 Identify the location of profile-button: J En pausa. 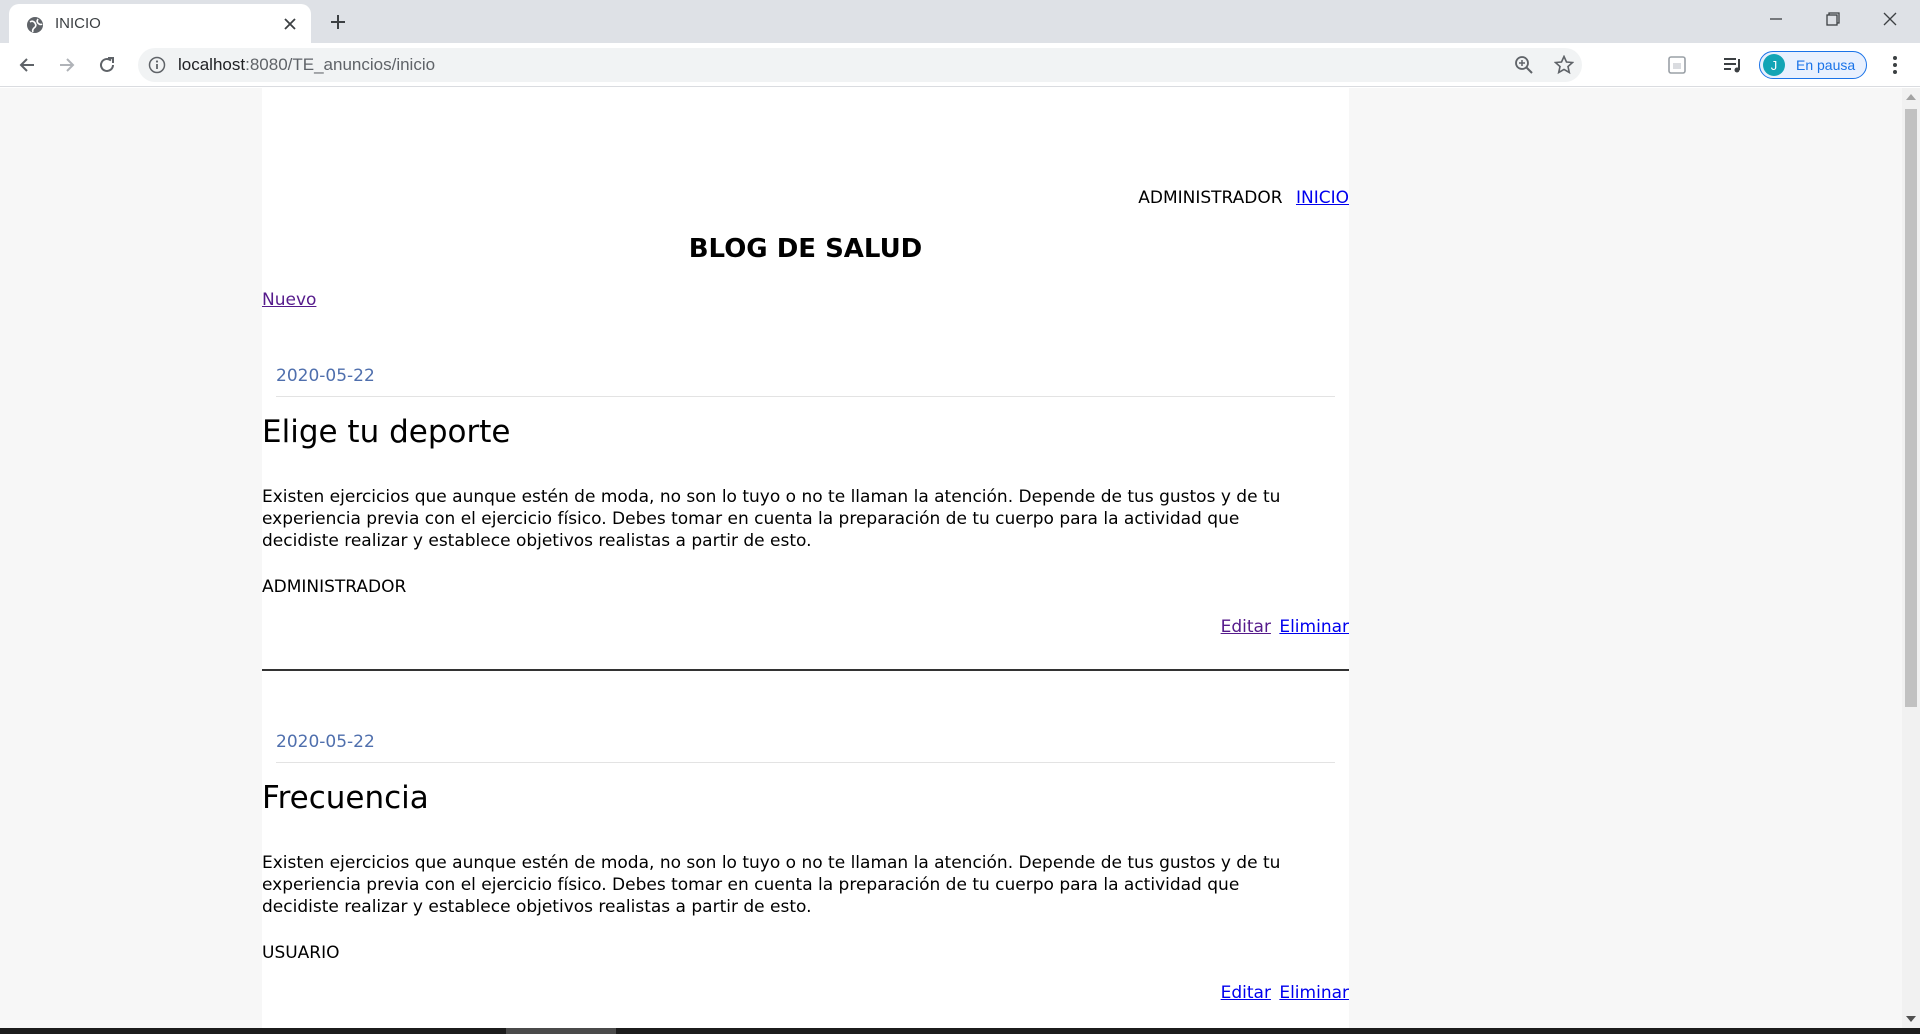
(1813, 65).